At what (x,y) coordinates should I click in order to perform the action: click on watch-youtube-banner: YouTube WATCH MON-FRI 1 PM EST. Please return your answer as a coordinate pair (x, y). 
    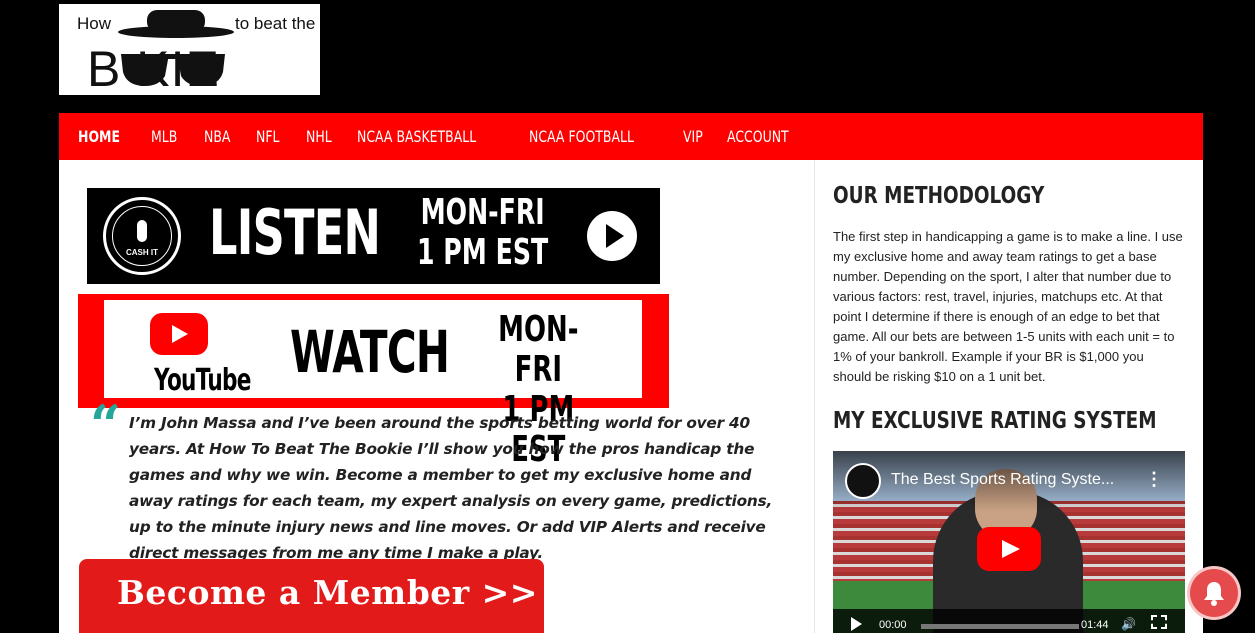
    Looking at the image, I should click on (373, 382).